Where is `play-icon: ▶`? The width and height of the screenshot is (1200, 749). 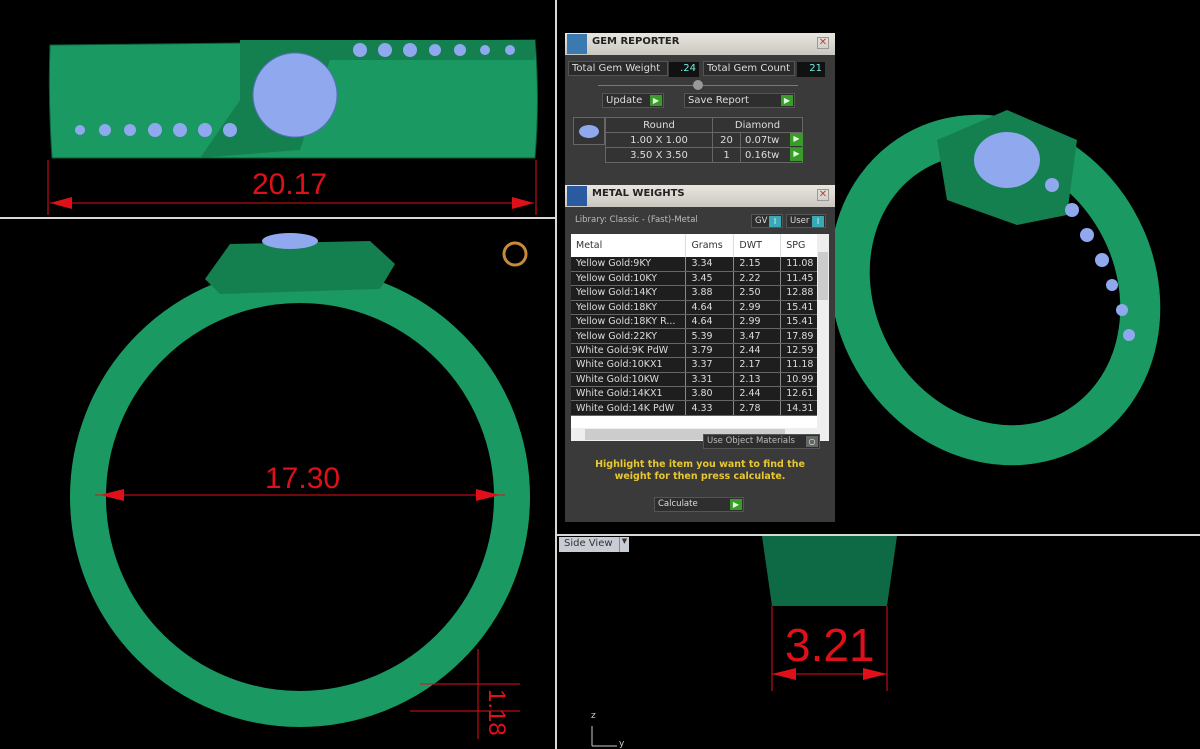 play-icon: ▶ is located at coordinates (787, 100).